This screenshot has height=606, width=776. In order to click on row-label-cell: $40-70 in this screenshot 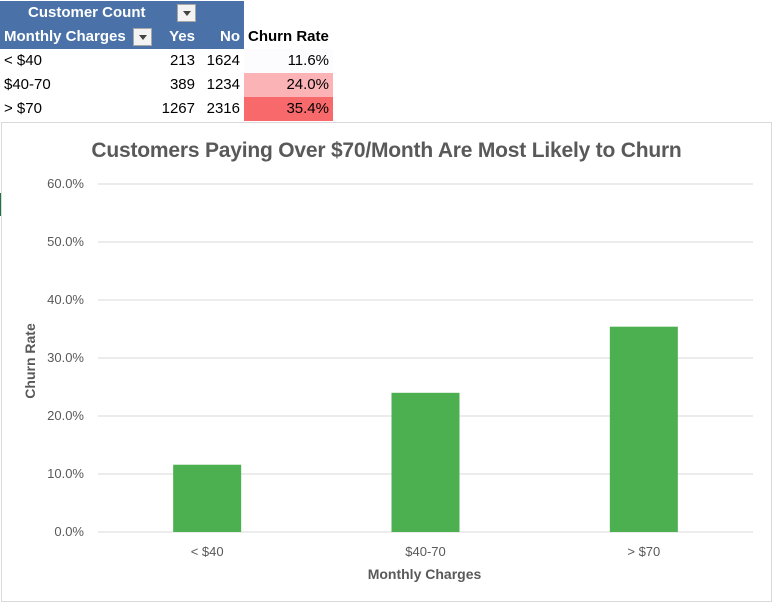, I will do `click(77, 85)`.